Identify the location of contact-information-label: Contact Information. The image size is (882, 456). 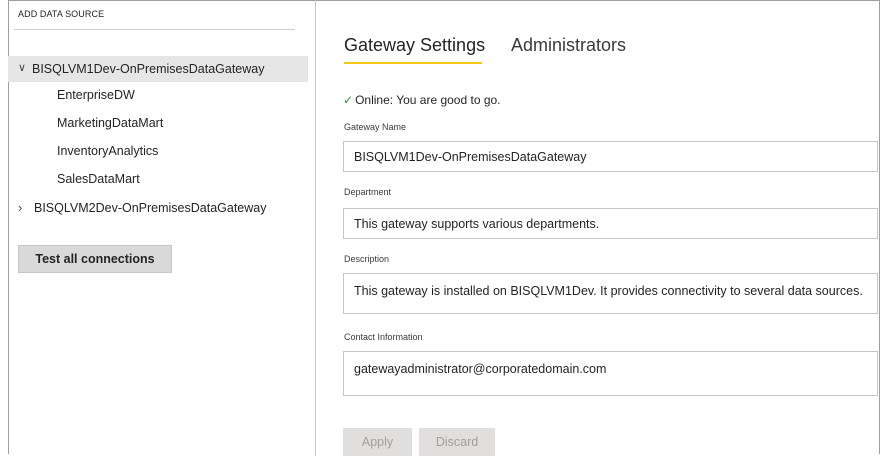
(383, 337).